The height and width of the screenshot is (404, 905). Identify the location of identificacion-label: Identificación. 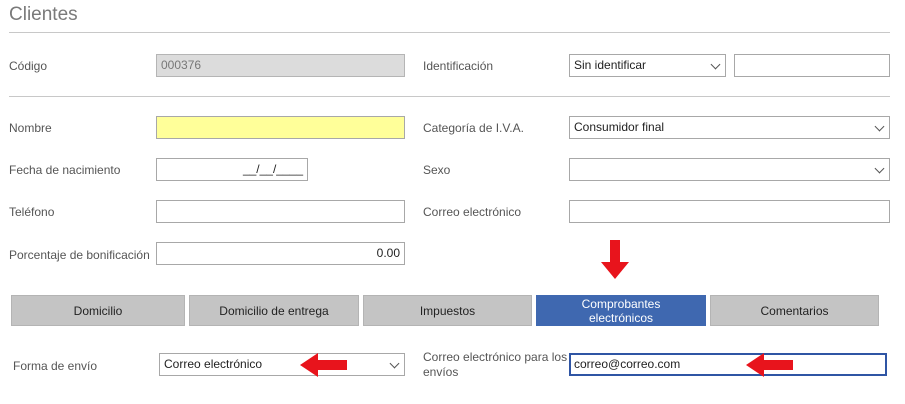
(458, 66).